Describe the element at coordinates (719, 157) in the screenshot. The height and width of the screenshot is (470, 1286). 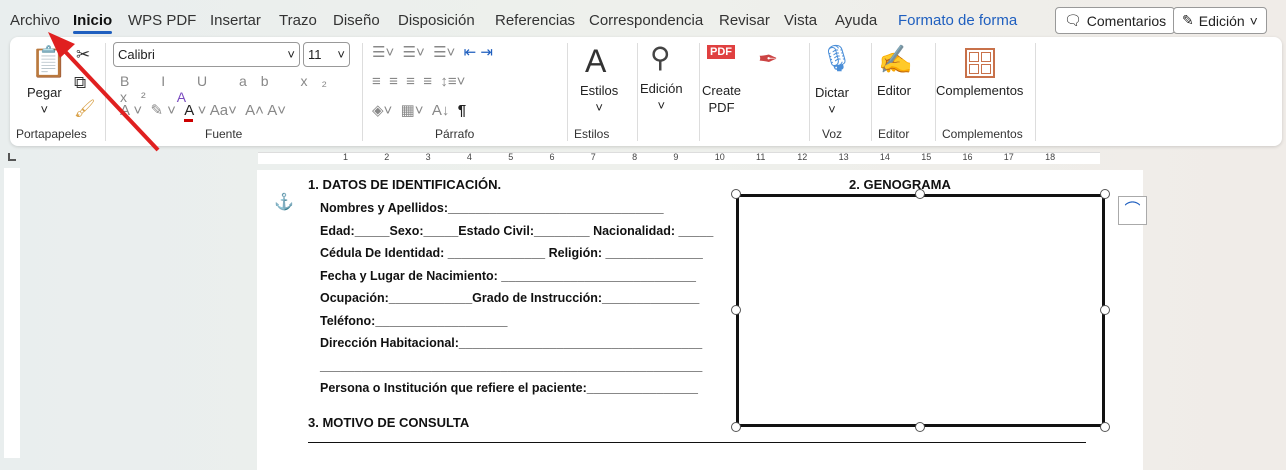
I see `ruler-number: 10` at that location.